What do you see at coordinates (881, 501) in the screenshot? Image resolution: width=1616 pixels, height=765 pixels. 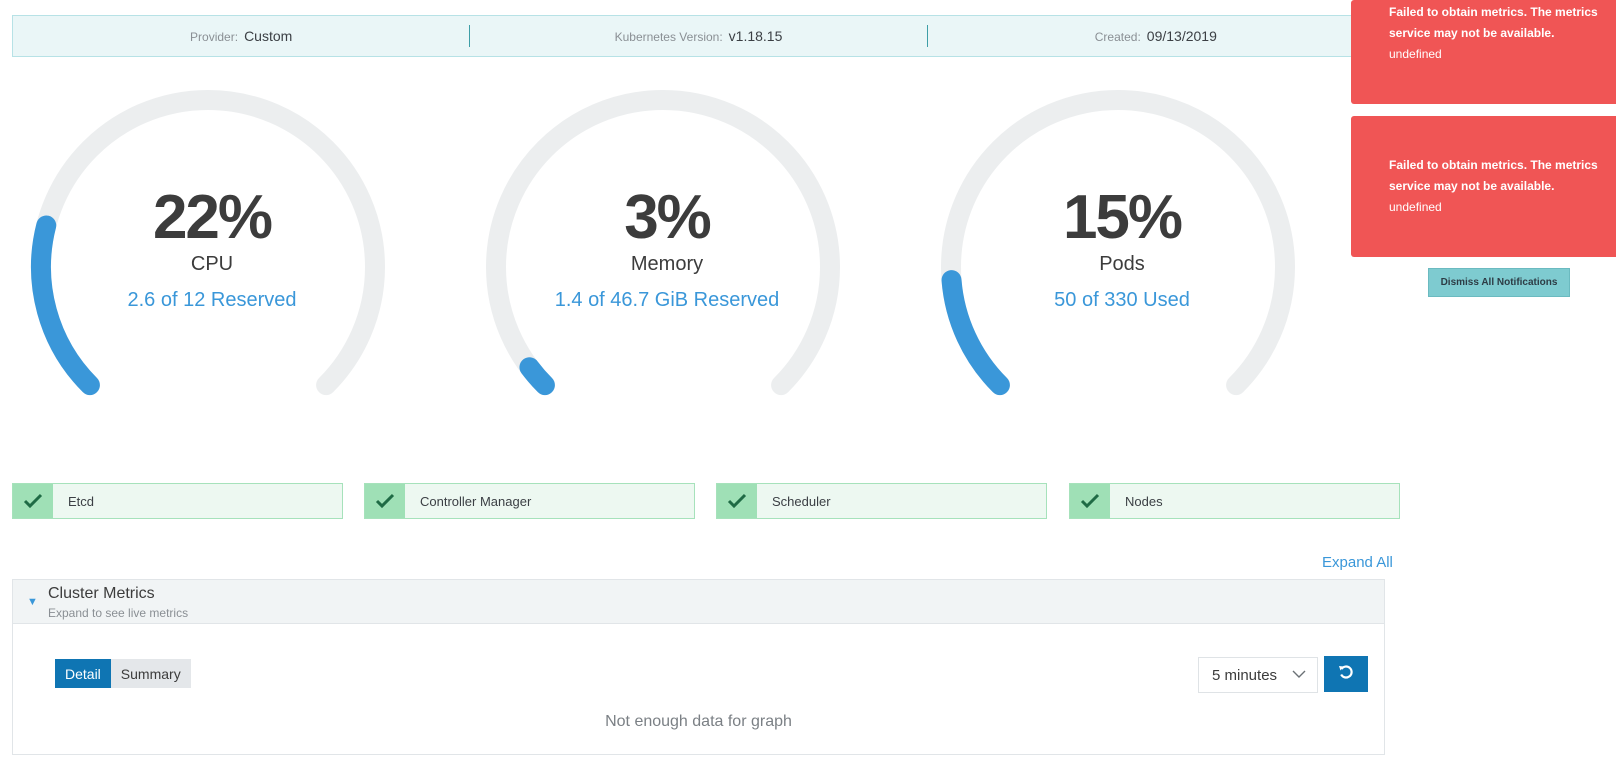 I see `status-scheduler: Scheduler` at bounding box center [881, 501].